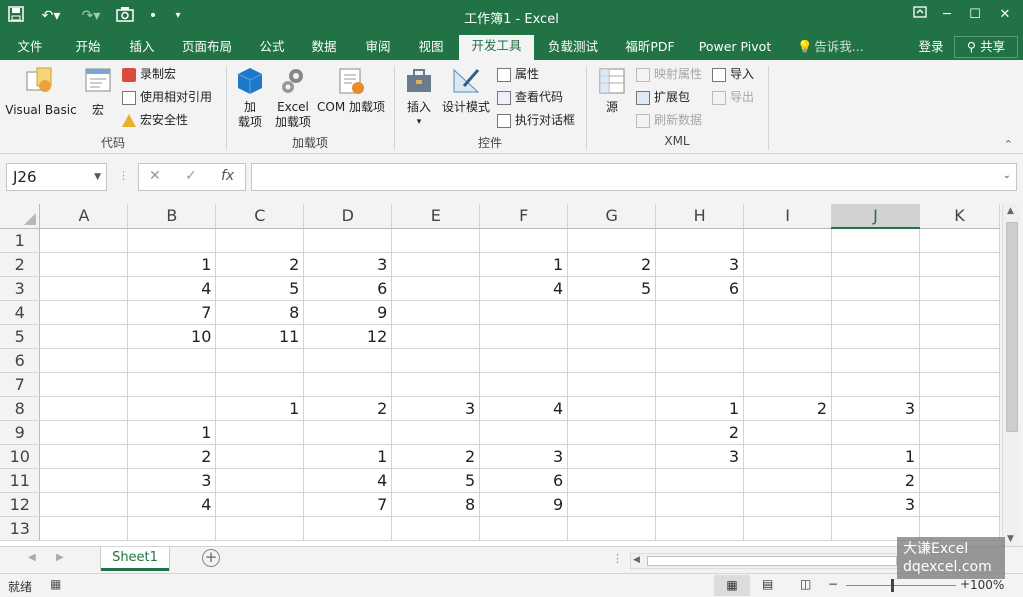  I want to click on close-icon: ✕, so click(1005, 15).